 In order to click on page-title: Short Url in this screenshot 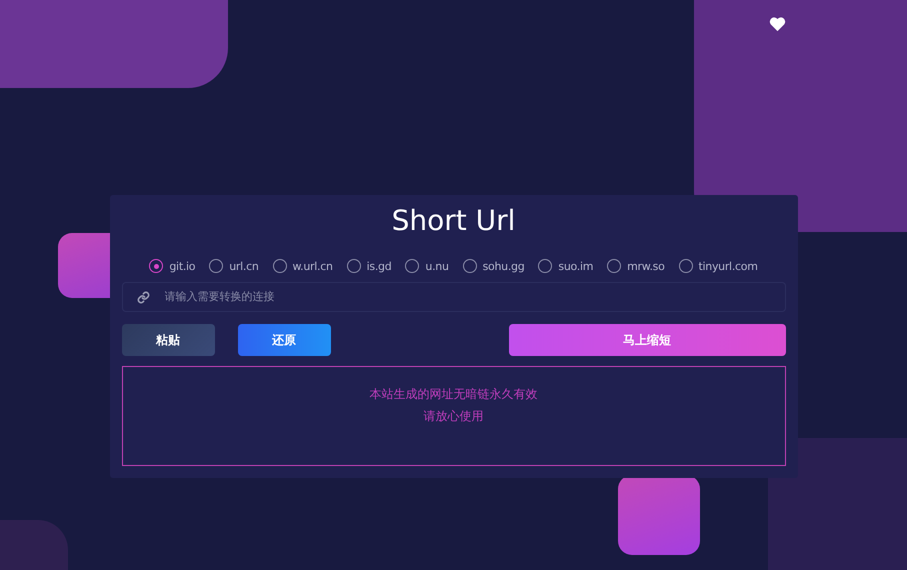, I will do `click(454, 221)`.